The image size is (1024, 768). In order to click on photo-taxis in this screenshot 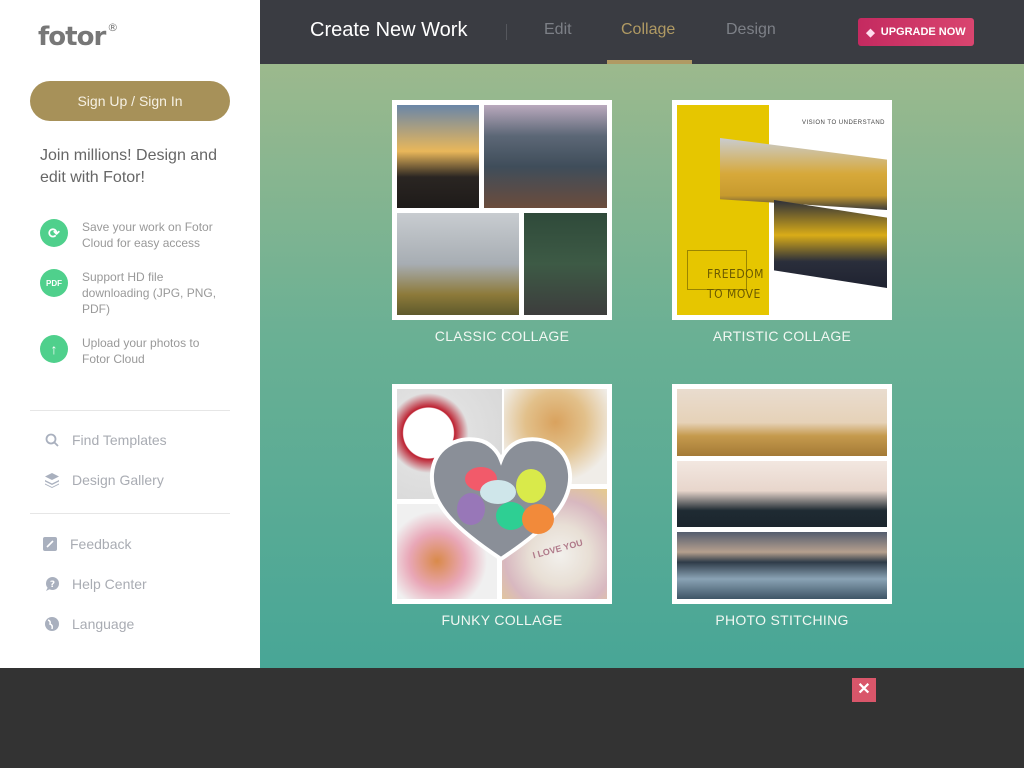, I will do `click(830, 244)`.